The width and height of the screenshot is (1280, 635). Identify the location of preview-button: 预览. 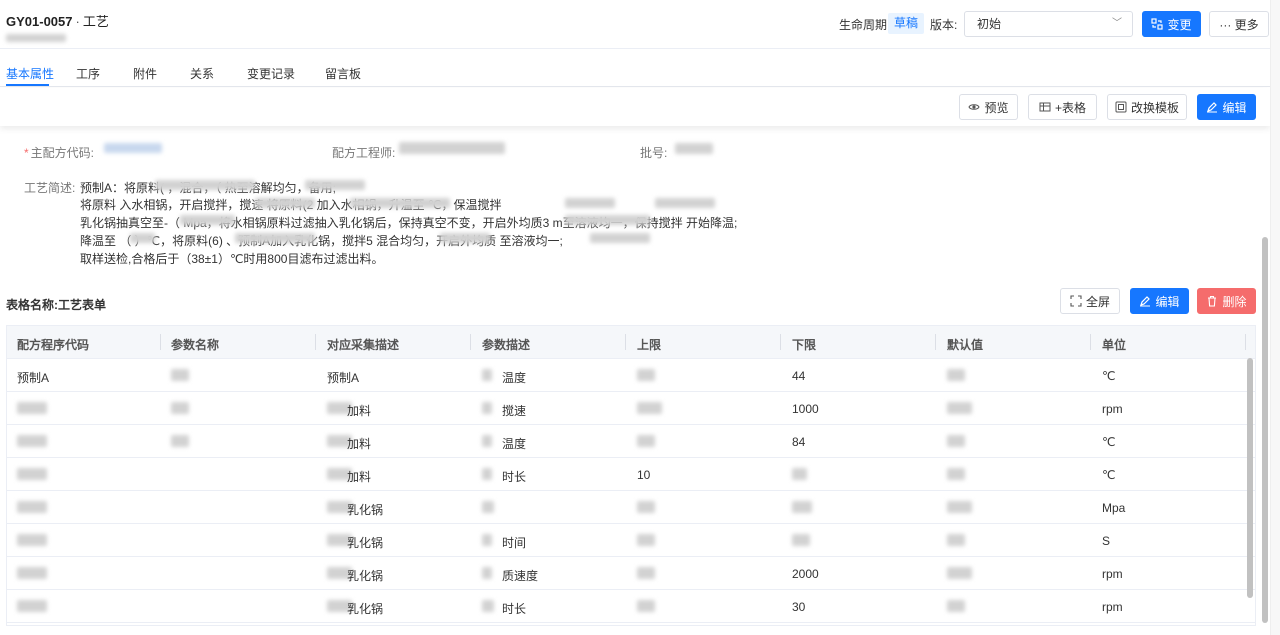
(988, 107).